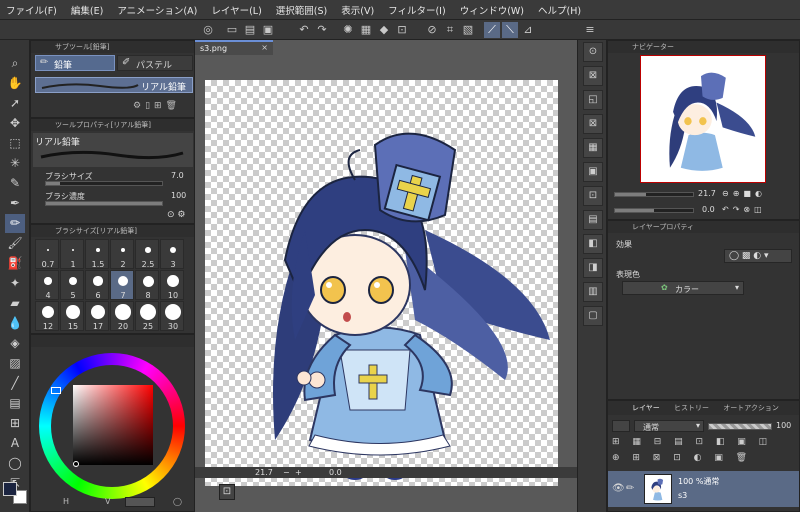 Image resolution: width=800 pixels, height=512 pixels. Describe the element at coordinates (618, 488) in the screenshot. I see `visibility-eye-icon: 👁` at that location.